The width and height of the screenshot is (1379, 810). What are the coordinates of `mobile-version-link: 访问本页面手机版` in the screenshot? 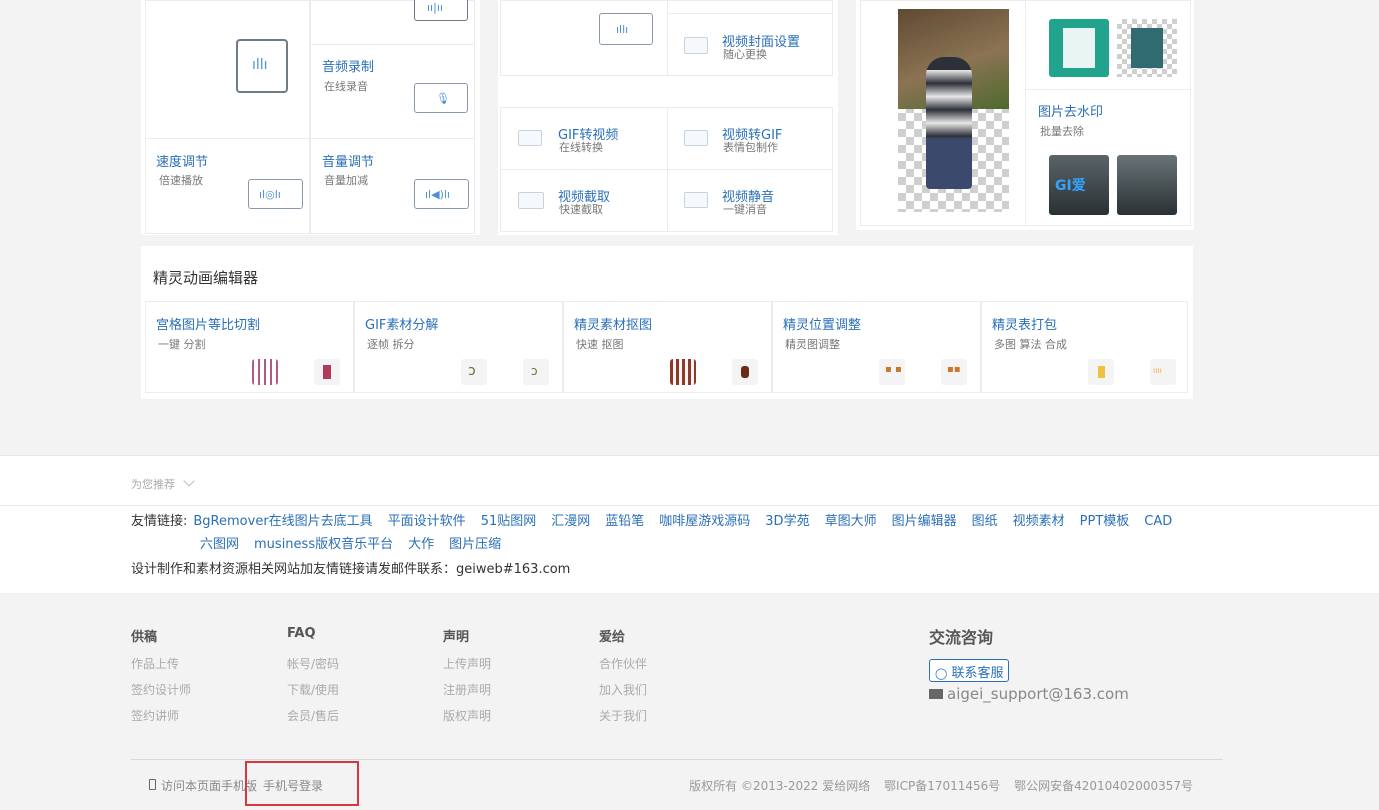 It's located at (203, 785).